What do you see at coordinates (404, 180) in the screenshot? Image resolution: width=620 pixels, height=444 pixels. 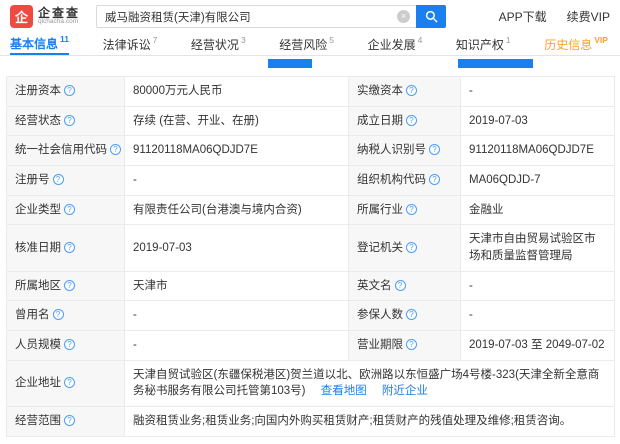 I see `field-label: 组织机构代码?` at bounding box center [404, 180].